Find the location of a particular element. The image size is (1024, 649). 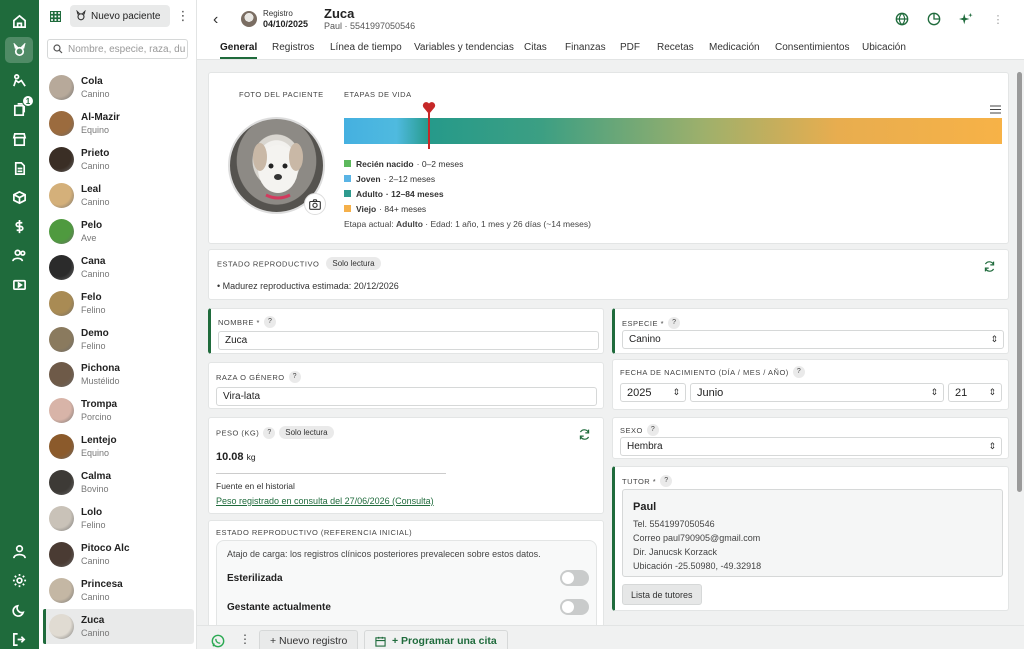

patient-list-item: Leal Canino is located at coordinates (118, 195).